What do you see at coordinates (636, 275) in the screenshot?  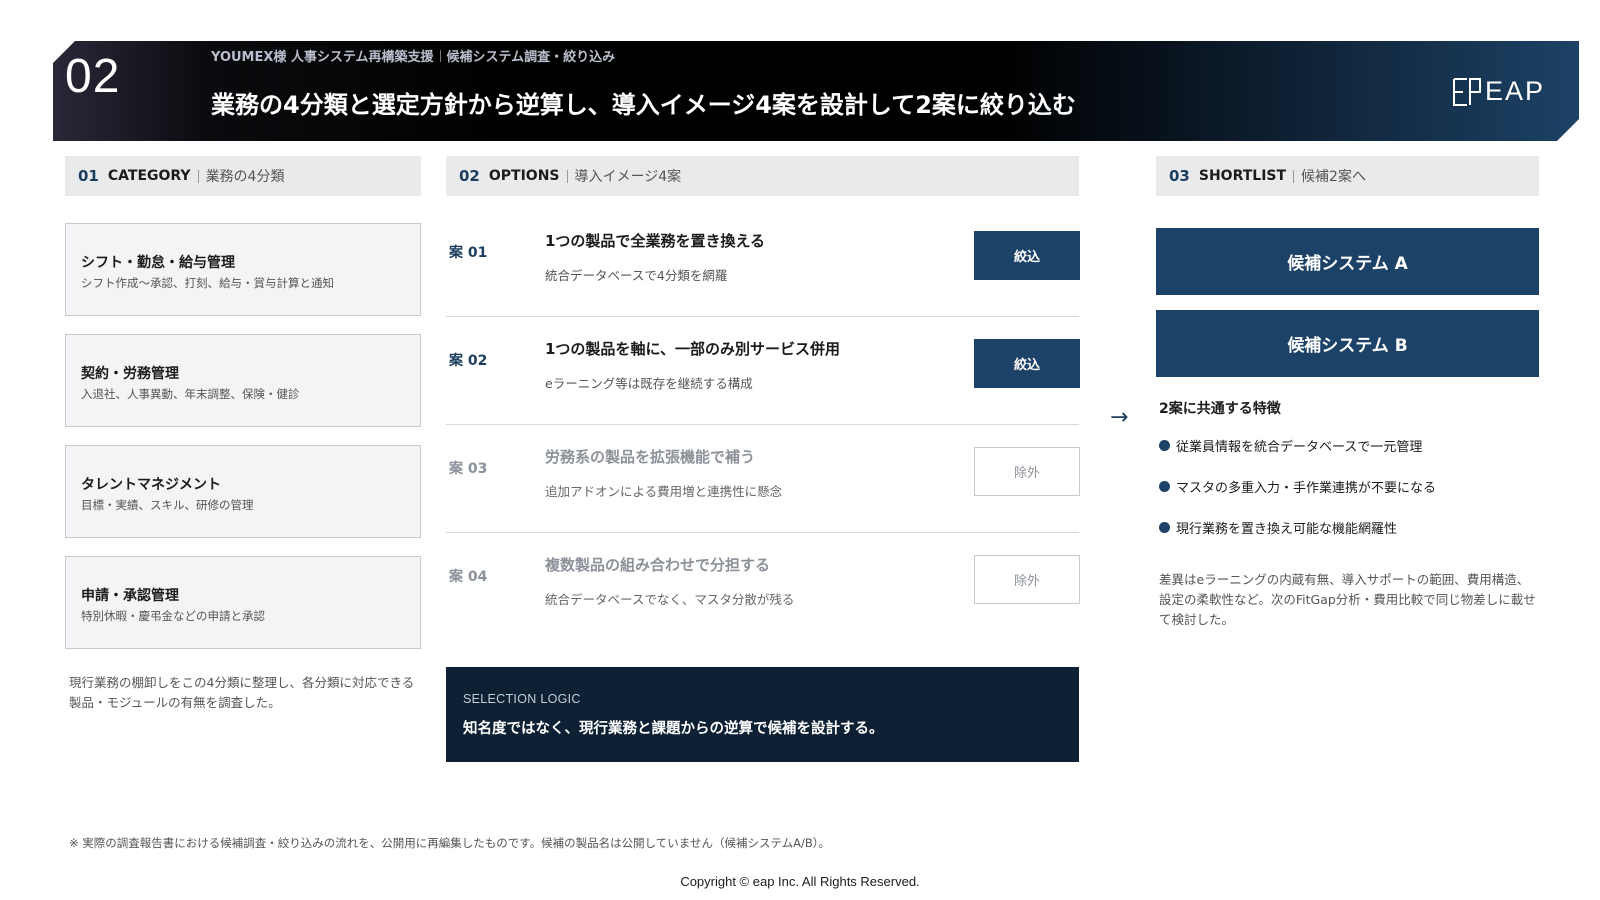 I see `option-desc: 統合データベースで4分類を網羅` at bounding box center [636, 275].